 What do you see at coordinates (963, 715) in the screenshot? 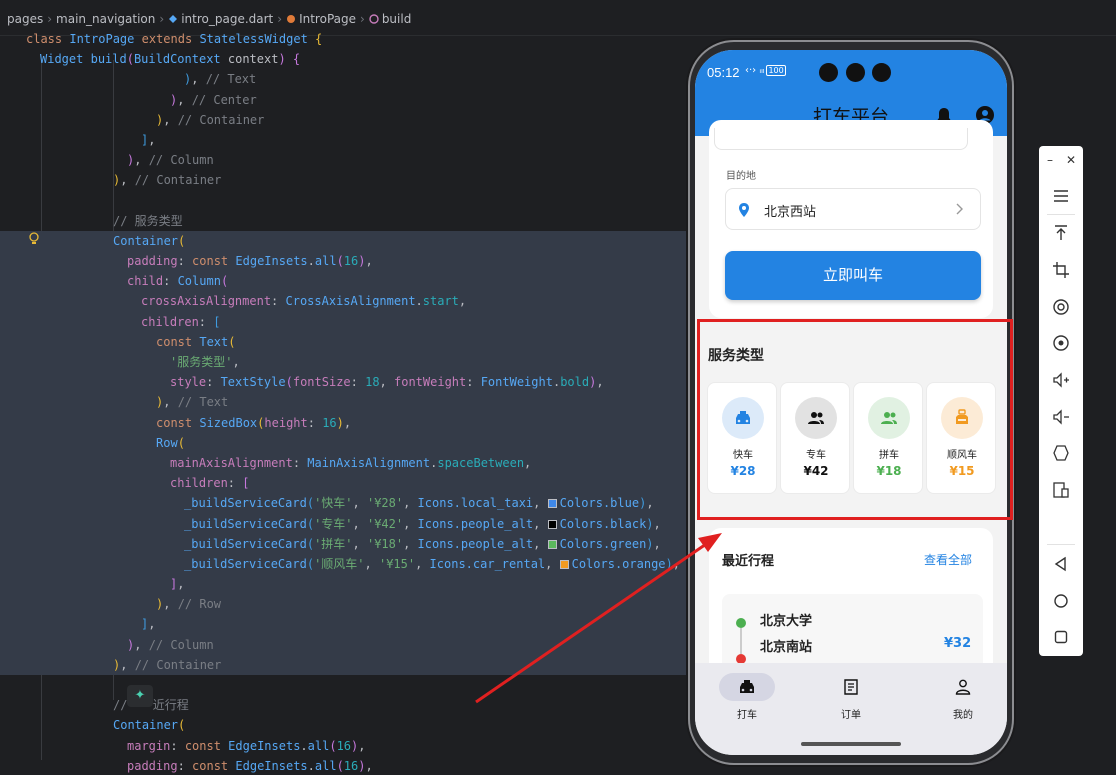
I see `nav-label: 我的` at bounding box center [963, 715].